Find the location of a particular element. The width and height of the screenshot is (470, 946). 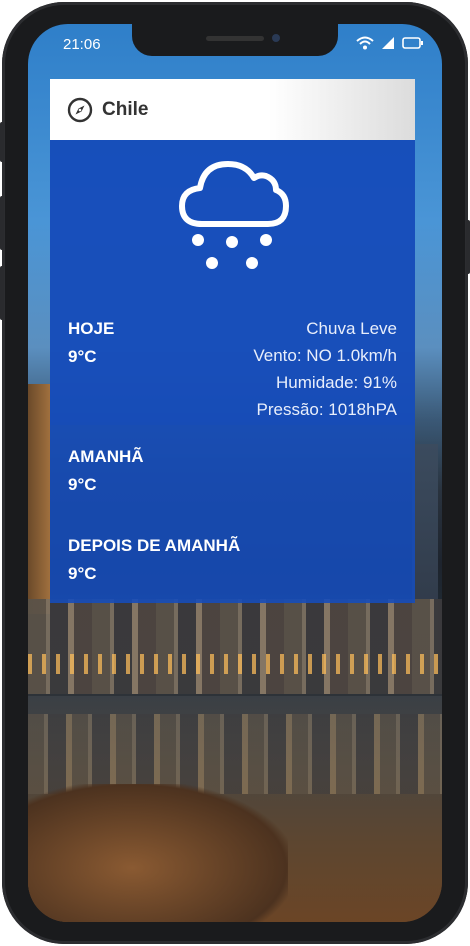

today-pressure: Pressão: 1018hPA is located at coordinates (327, 409).